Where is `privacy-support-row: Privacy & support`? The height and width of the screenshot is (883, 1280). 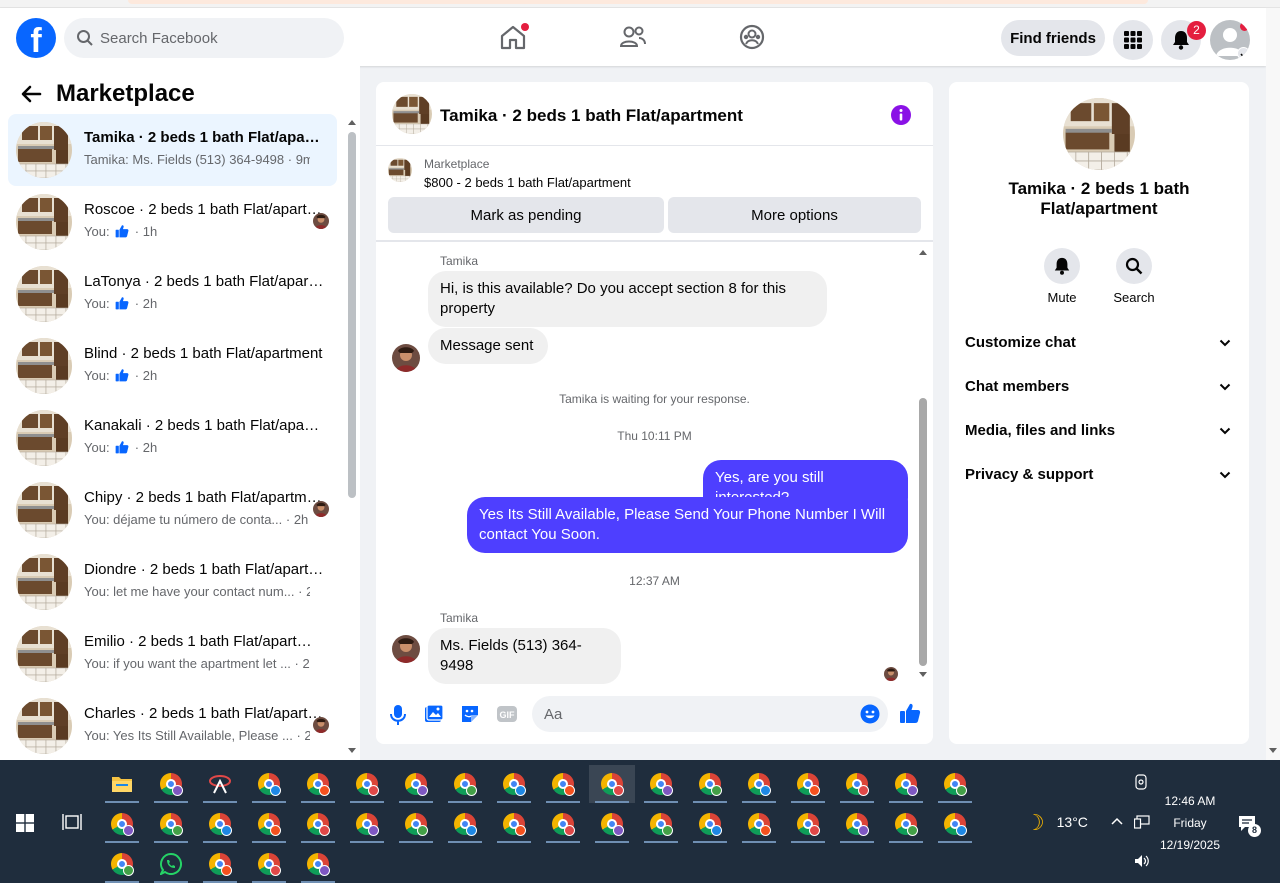
privacy-support-row: Privacy & support is located at coordinates (1099, 476).